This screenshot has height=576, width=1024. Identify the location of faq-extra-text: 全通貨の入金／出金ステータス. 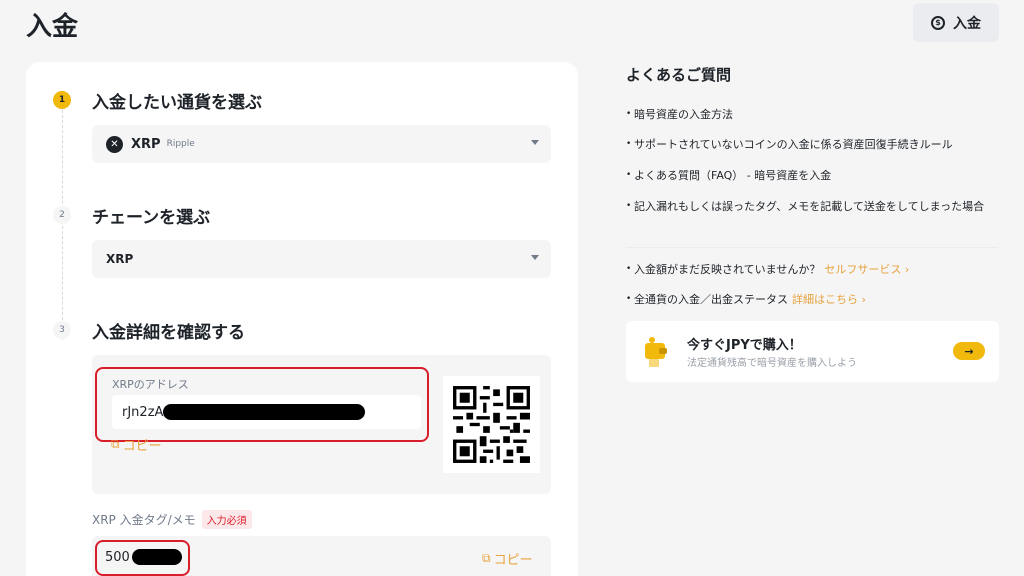
(711, 299).